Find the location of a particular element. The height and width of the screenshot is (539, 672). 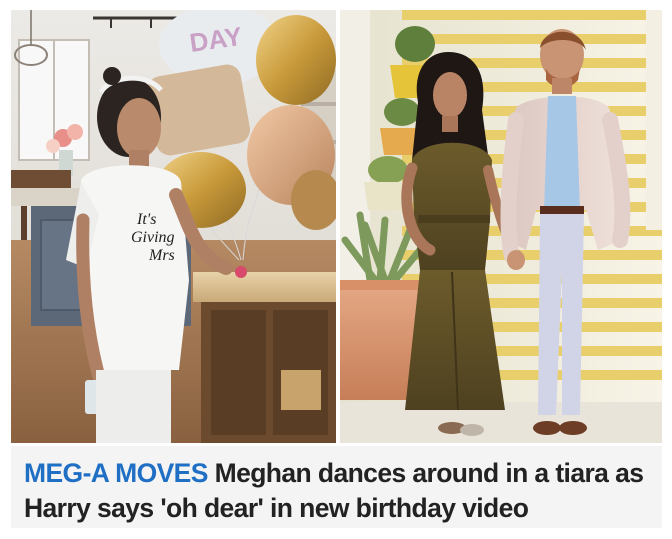

svg-text: Mrs is located at coordinates (161, 255).